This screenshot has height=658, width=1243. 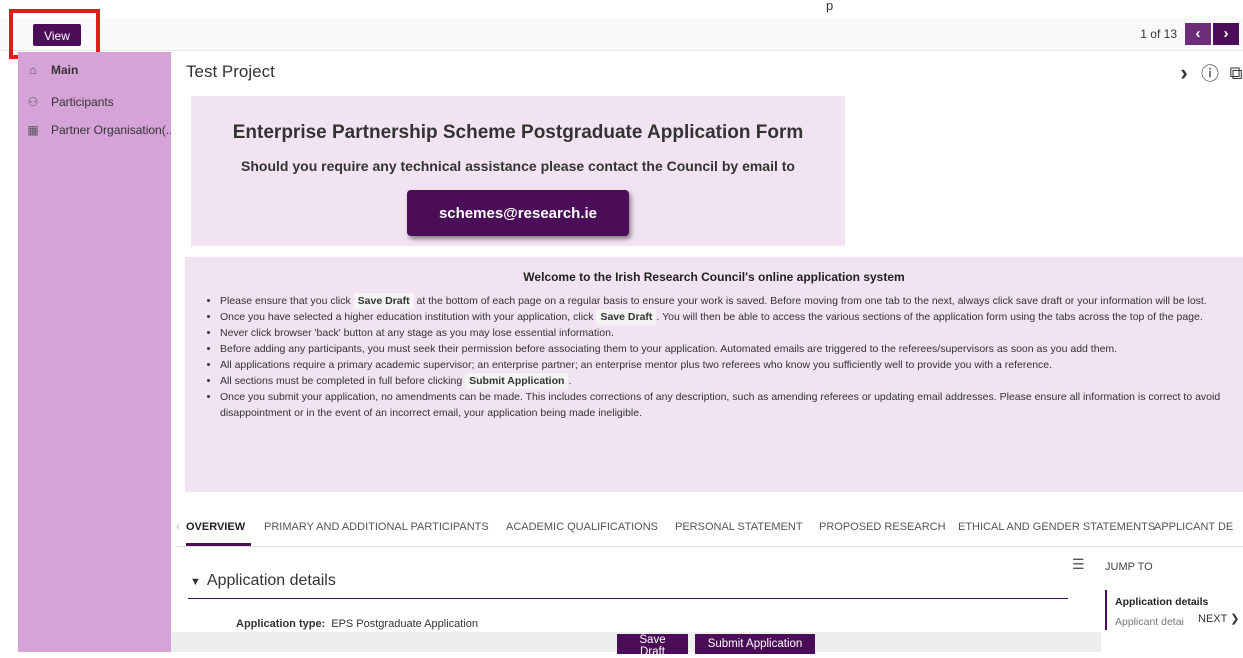 What do you see at coordinates (518, 213) in the screenshot?
I see `email-button: schemes@research.ie` at bounding box center [518, 213].